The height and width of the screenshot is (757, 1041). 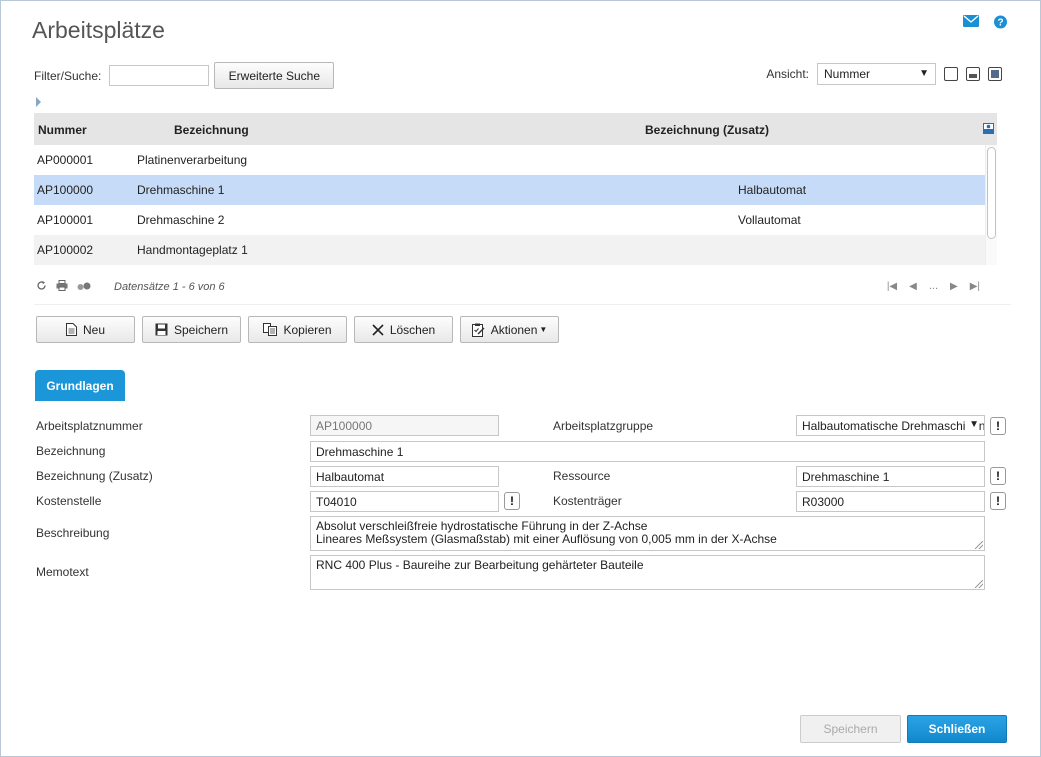 What do you see at coordinates (68, 75) in the screenshot?
I see `filter-label: Filter/Suche:` at bounding box center [68, 75].